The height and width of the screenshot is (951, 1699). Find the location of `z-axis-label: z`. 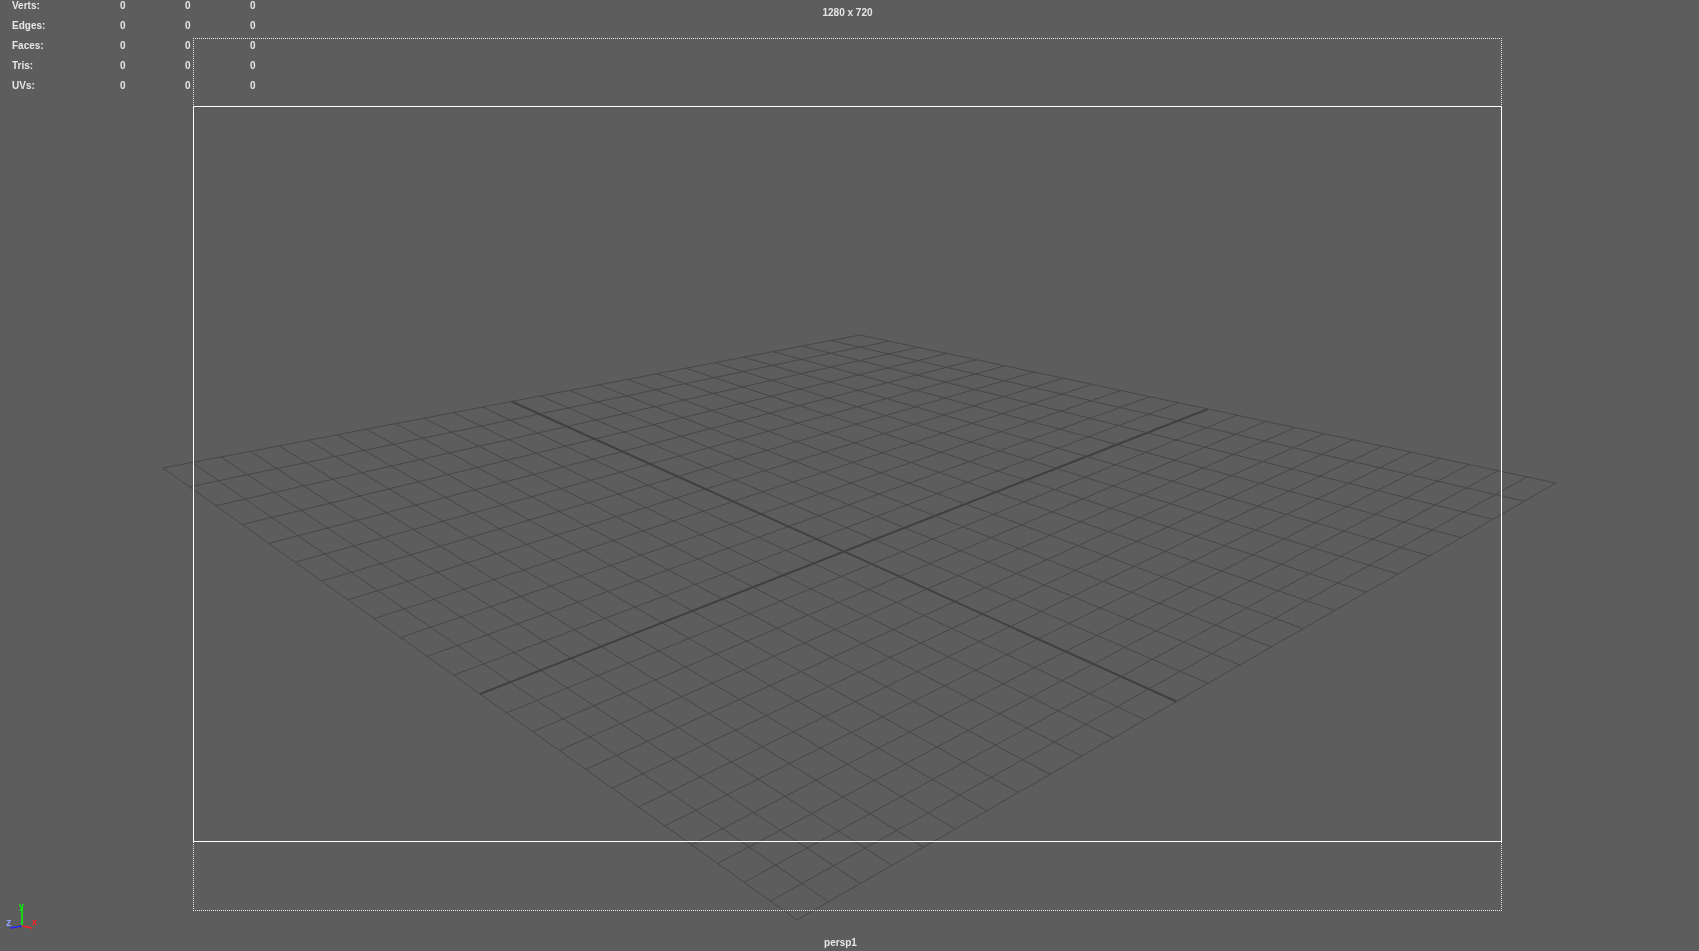

z-axis-label: z is located at coordinates (9, 922).